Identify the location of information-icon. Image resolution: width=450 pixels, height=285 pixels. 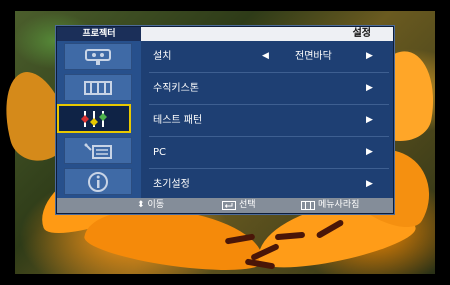
(98, 181).